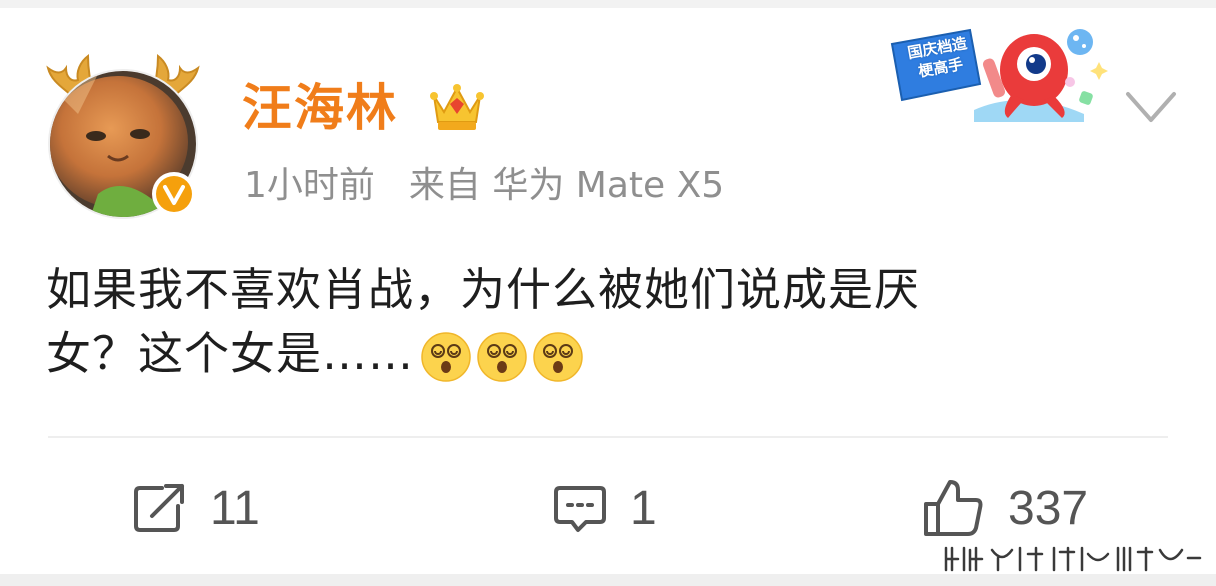 The image size is (1216, 586). What do you see at coordinates (608, 580) in the screenshot?
I see `bottom-strip` at bounding box center [608, 580].